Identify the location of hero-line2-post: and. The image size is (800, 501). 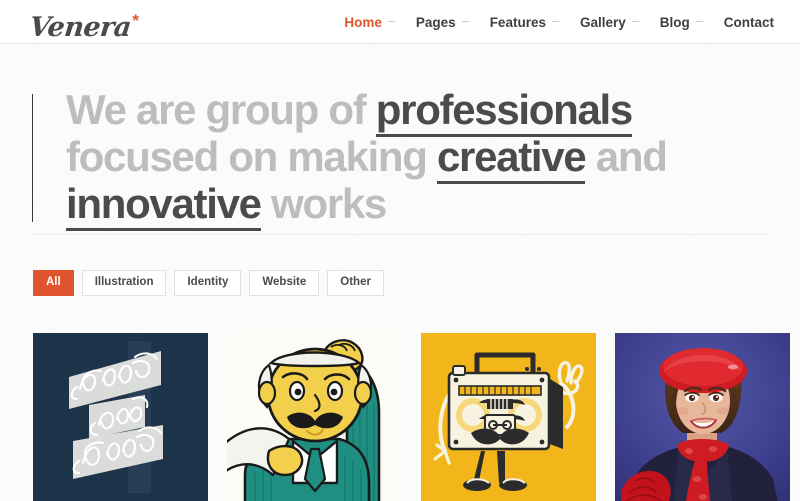
(626, 156).